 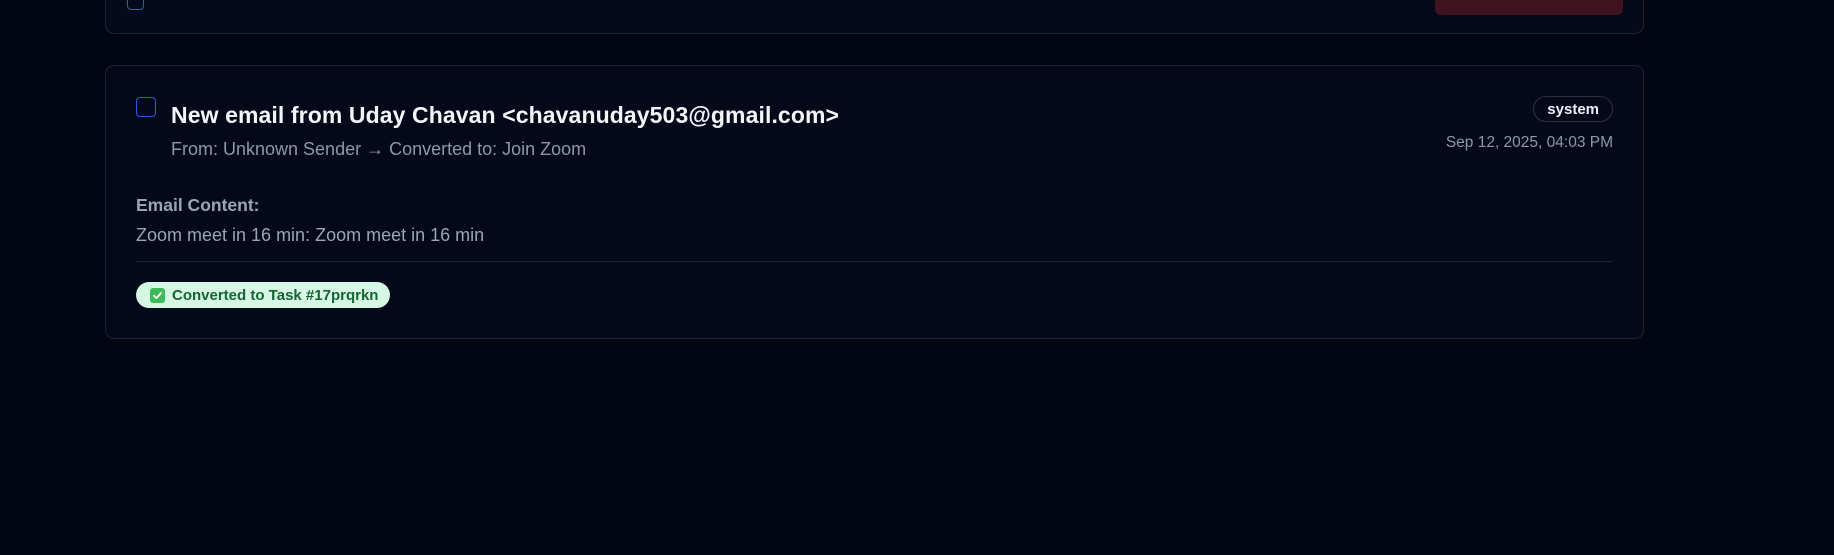 I want to click on previous-card-checkbox, so click(x=135, y=5).